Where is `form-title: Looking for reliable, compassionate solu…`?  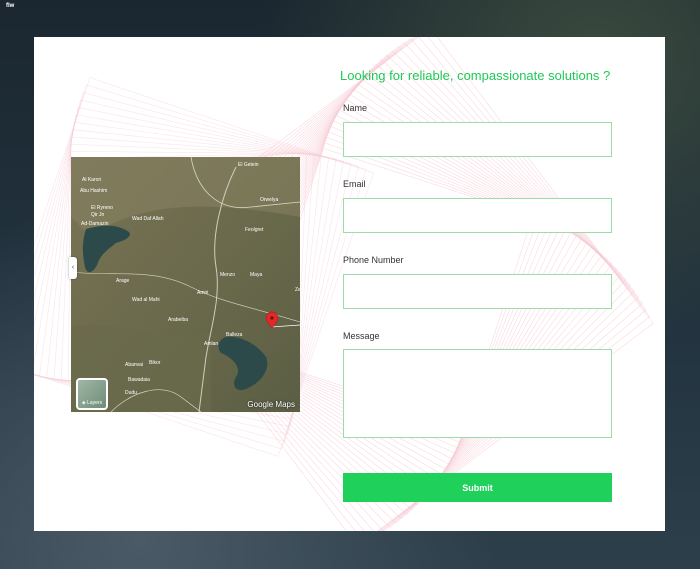 form-title: Looking for reliable, compassionate solu… is located at coordinates (475, 75).